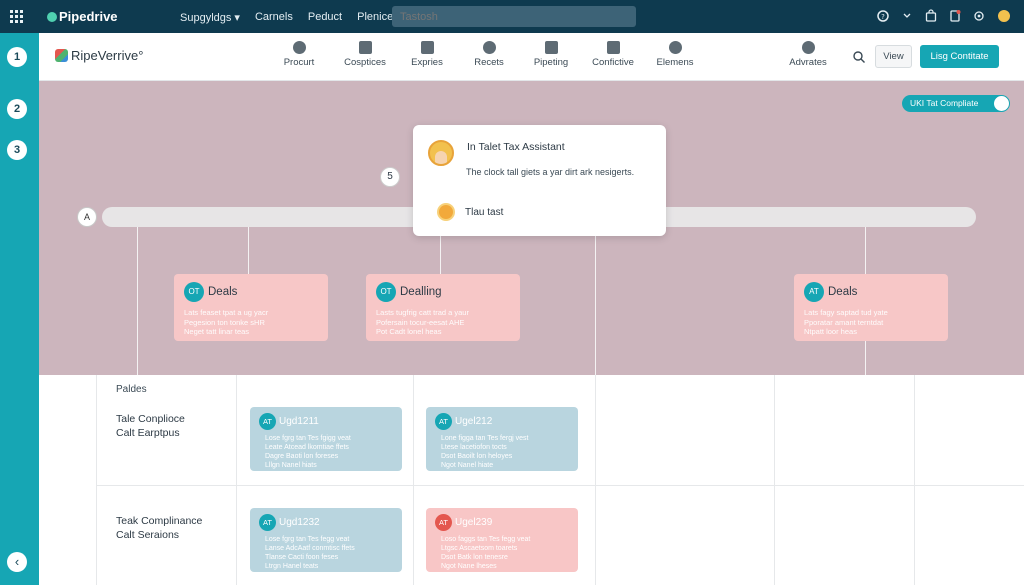 The width and height of the screenshot is (1024, 585). What do you see at coordinates (307, 447) in the screenshot?
I see `task-body-line: Leate Atcead lkomtiae ffets` at bounding box center [307, 447].